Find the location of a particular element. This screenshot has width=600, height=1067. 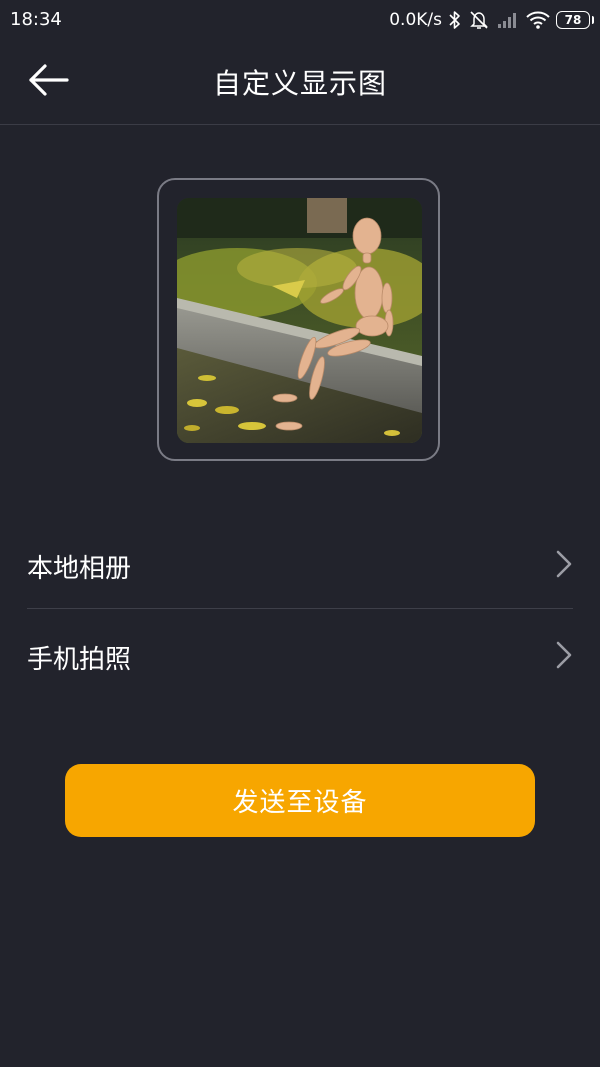

status-icons: 0.0K/s 78 is located at coordinates (491, 20).